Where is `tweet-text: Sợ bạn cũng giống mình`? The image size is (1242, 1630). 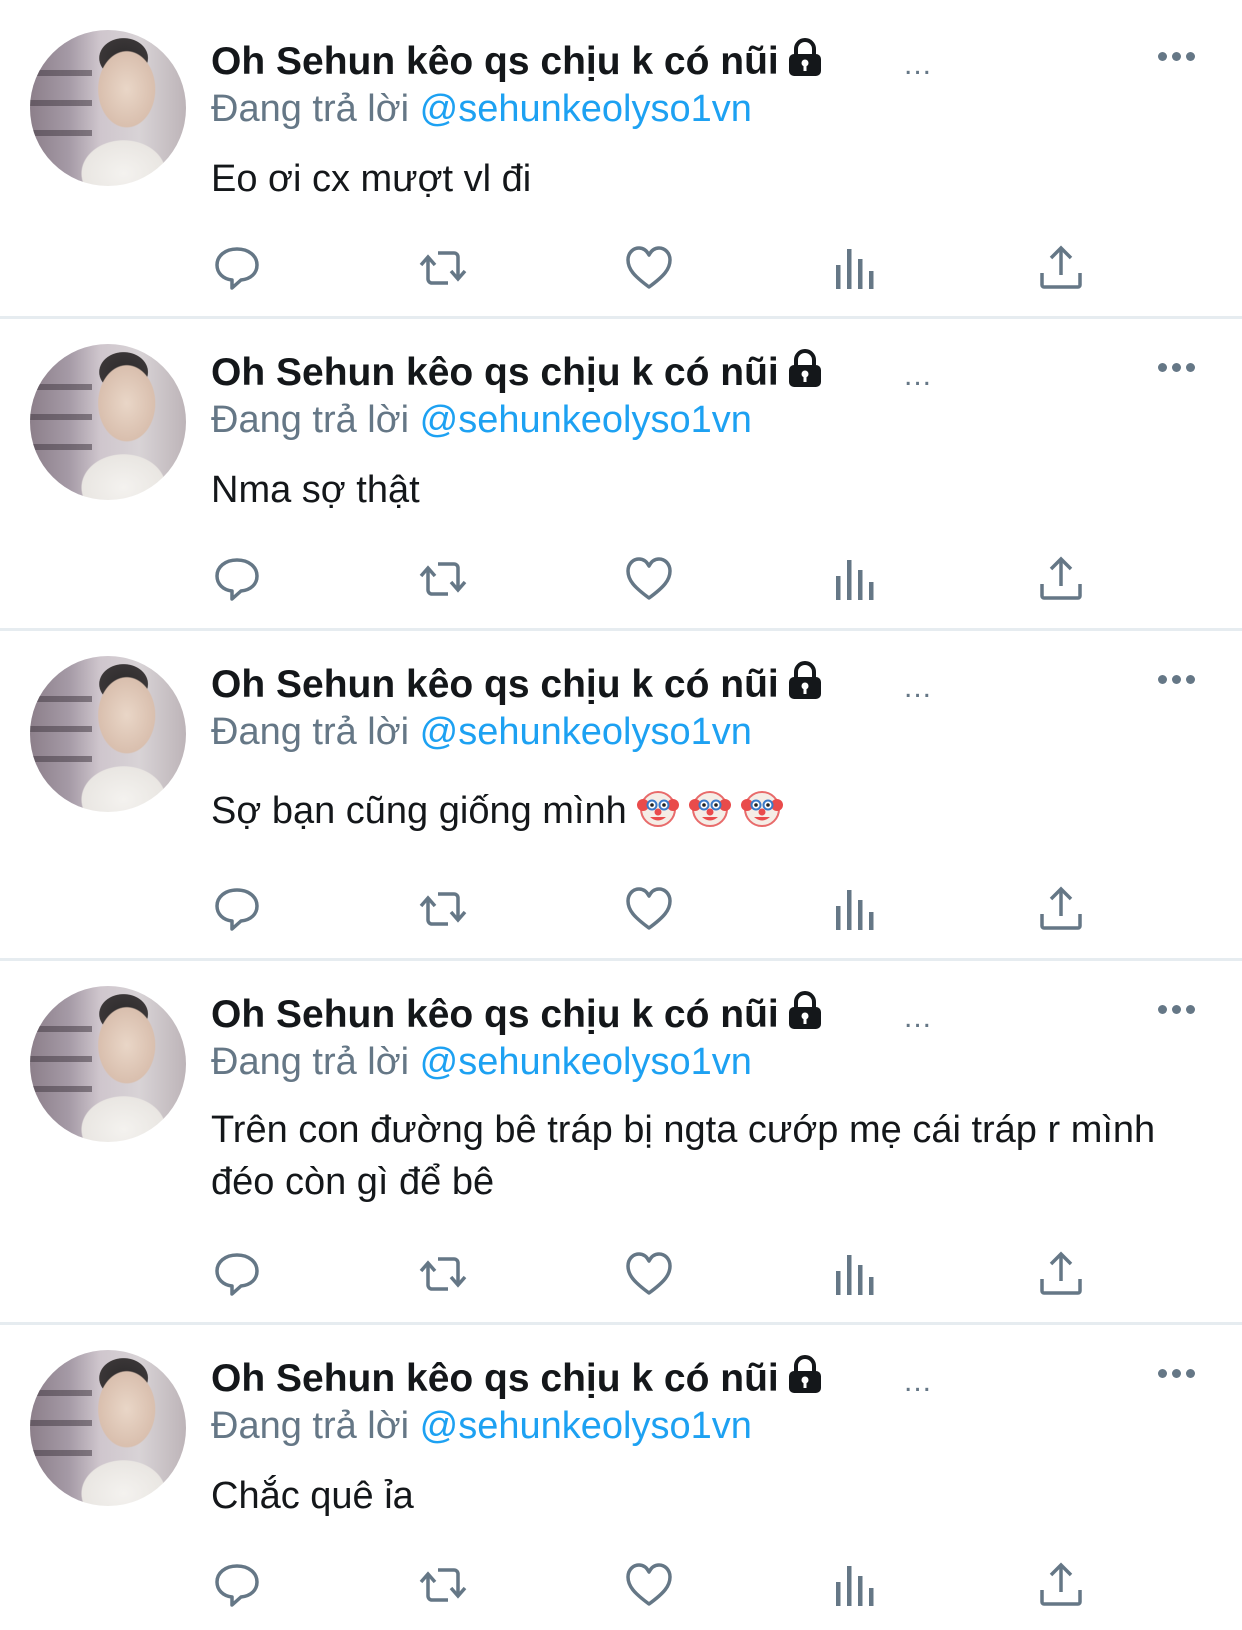 tweet-text: Sợ bạn cũng giống mình is located at coordinates (706, 811).